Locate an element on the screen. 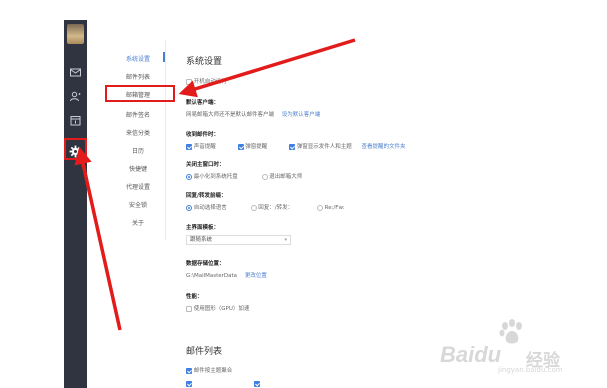  view-alert-folders-link: 查看提醒的文件夹 is located at coordinates (384, 147).